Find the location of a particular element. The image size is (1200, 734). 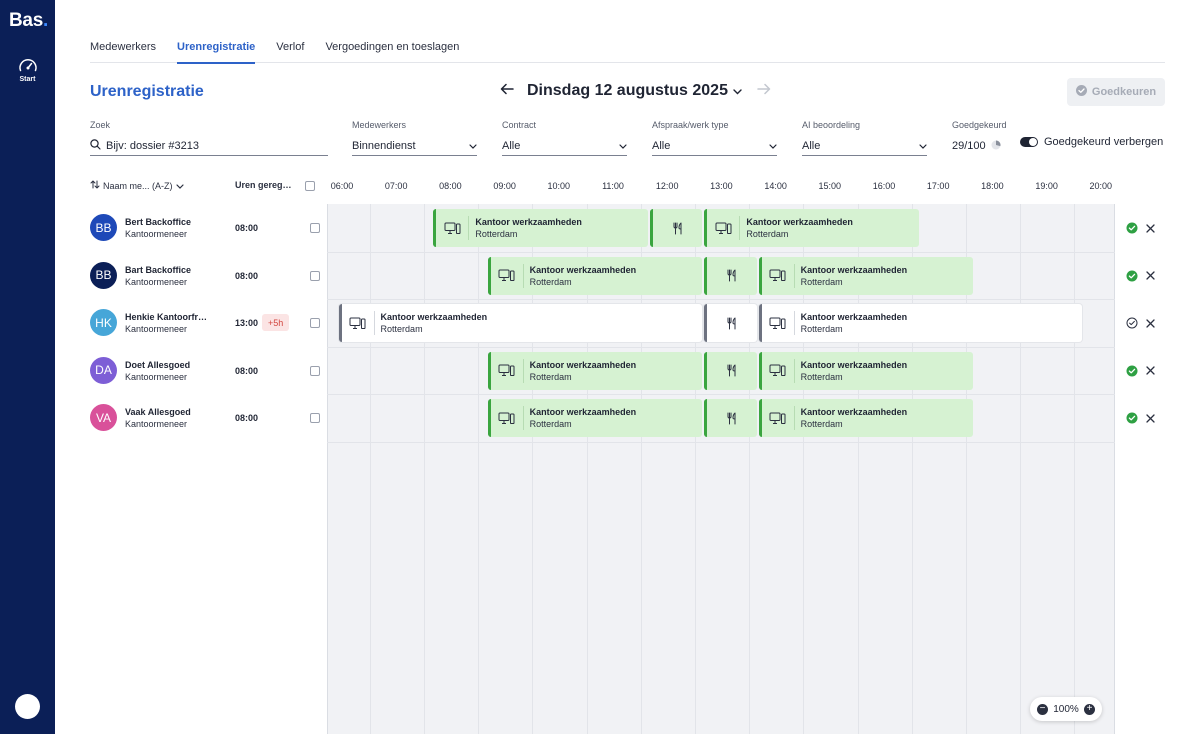

zoom-level: 100% is located at coordinates (1066, 709).